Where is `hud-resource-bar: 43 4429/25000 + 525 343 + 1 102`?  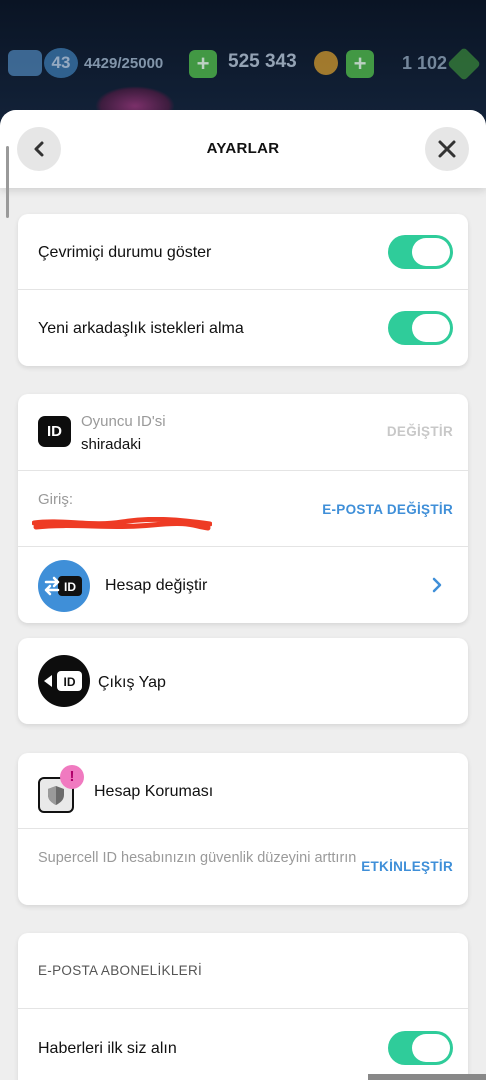 hud-resource-bar: 43 4429/25000 + 525 343 + 1 102 is located at coordinates (243, 66).